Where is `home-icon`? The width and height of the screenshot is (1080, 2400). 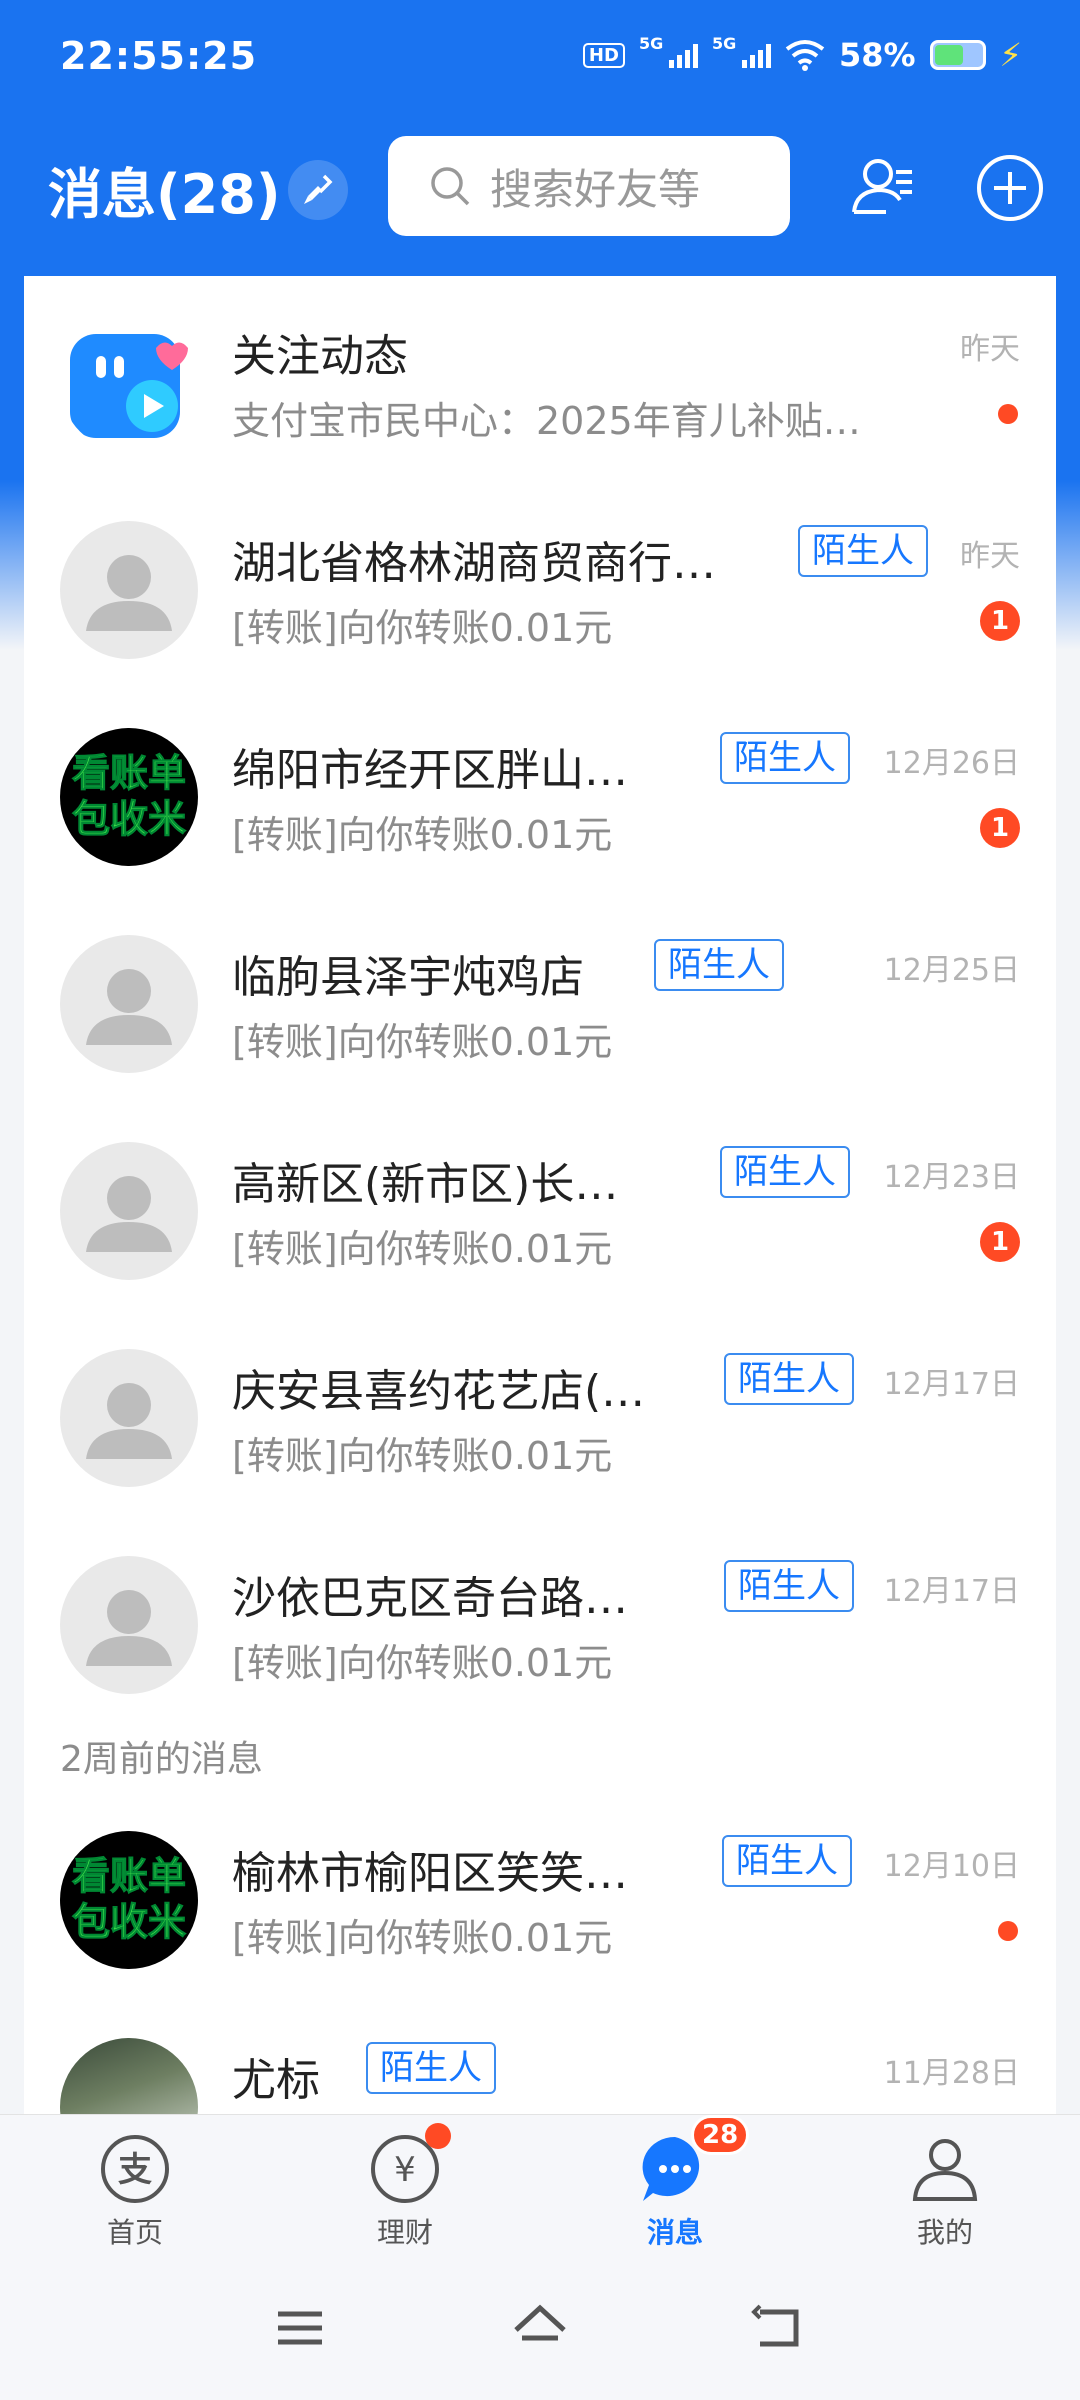 home-icon is located at coordinates (540, 2328).